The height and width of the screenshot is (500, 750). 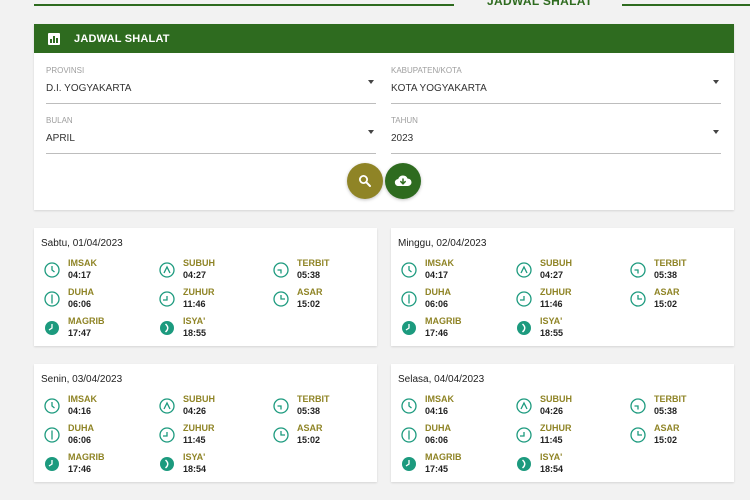 What do you see at coordinates (244, 5) in the screenshot?
I see `heading-divider-left` at bounding box center [244, 5].